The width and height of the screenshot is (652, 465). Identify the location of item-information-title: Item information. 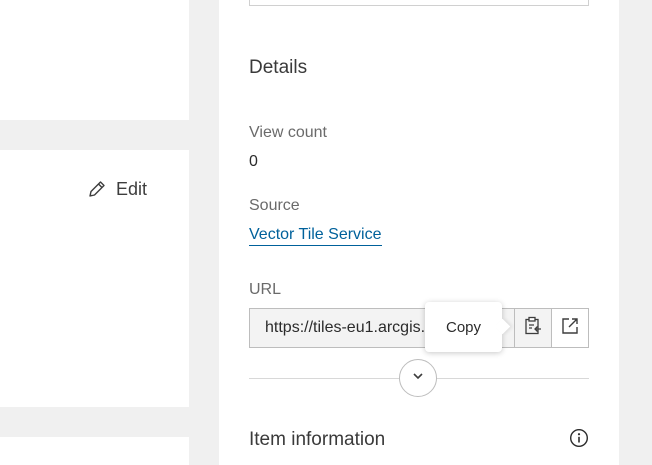
(317, 439).